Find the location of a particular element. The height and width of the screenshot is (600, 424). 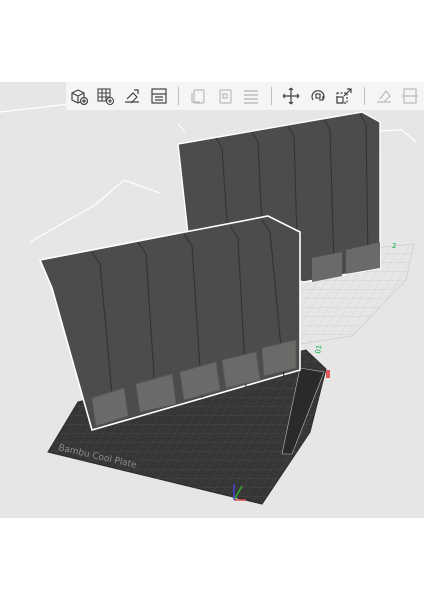

add-cube-icon is located at coordinates (79, 97).